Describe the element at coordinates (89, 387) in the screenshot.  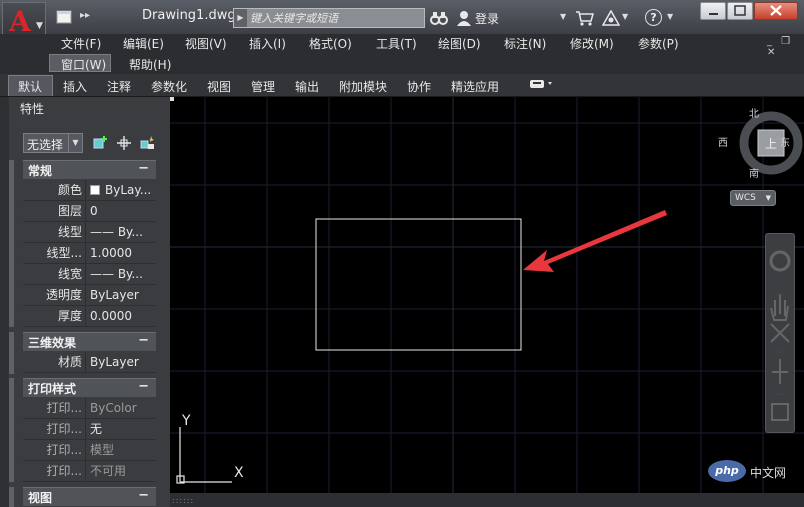
I see `section-plot-header: 打印样式 −` at that location.